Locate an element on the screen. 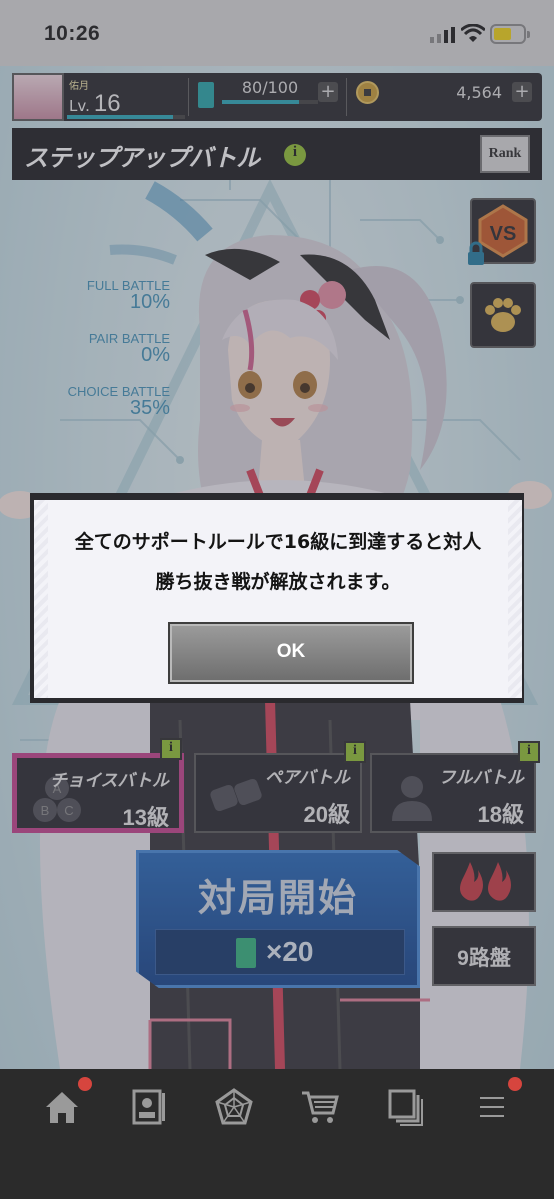 The height and width of the screenshot is (1199, 554). dialog-message: 全てのサポートルールで16級に到達すると対人 勝ち抜き戦が解放されます。 is located at coordinates (278, 562).